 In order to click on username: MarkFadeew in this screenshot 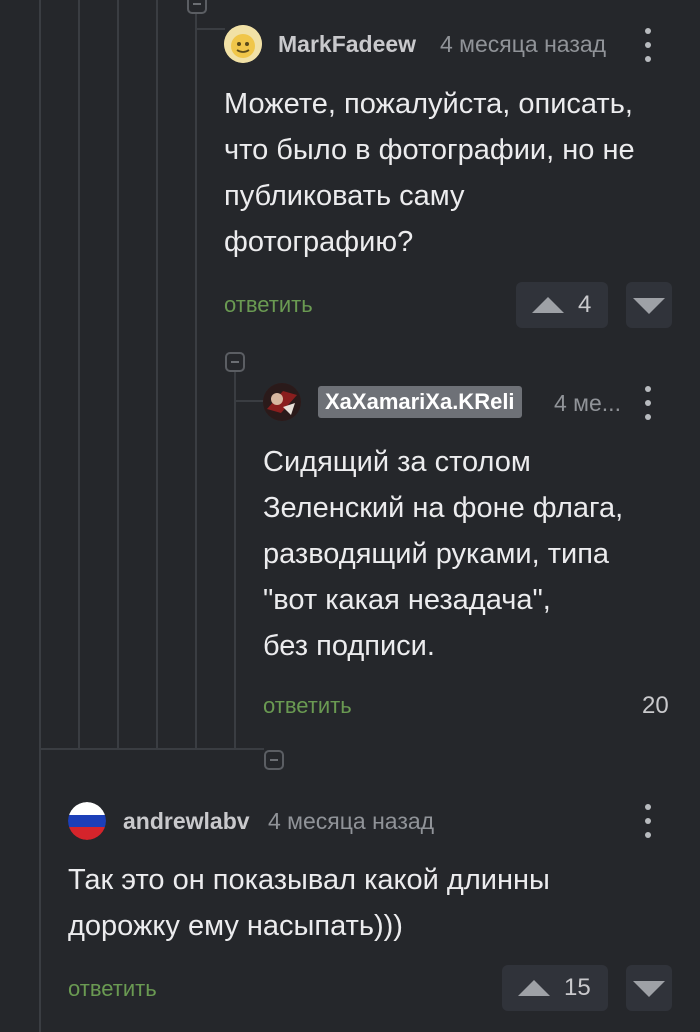, I will do `click(347, 44)`.